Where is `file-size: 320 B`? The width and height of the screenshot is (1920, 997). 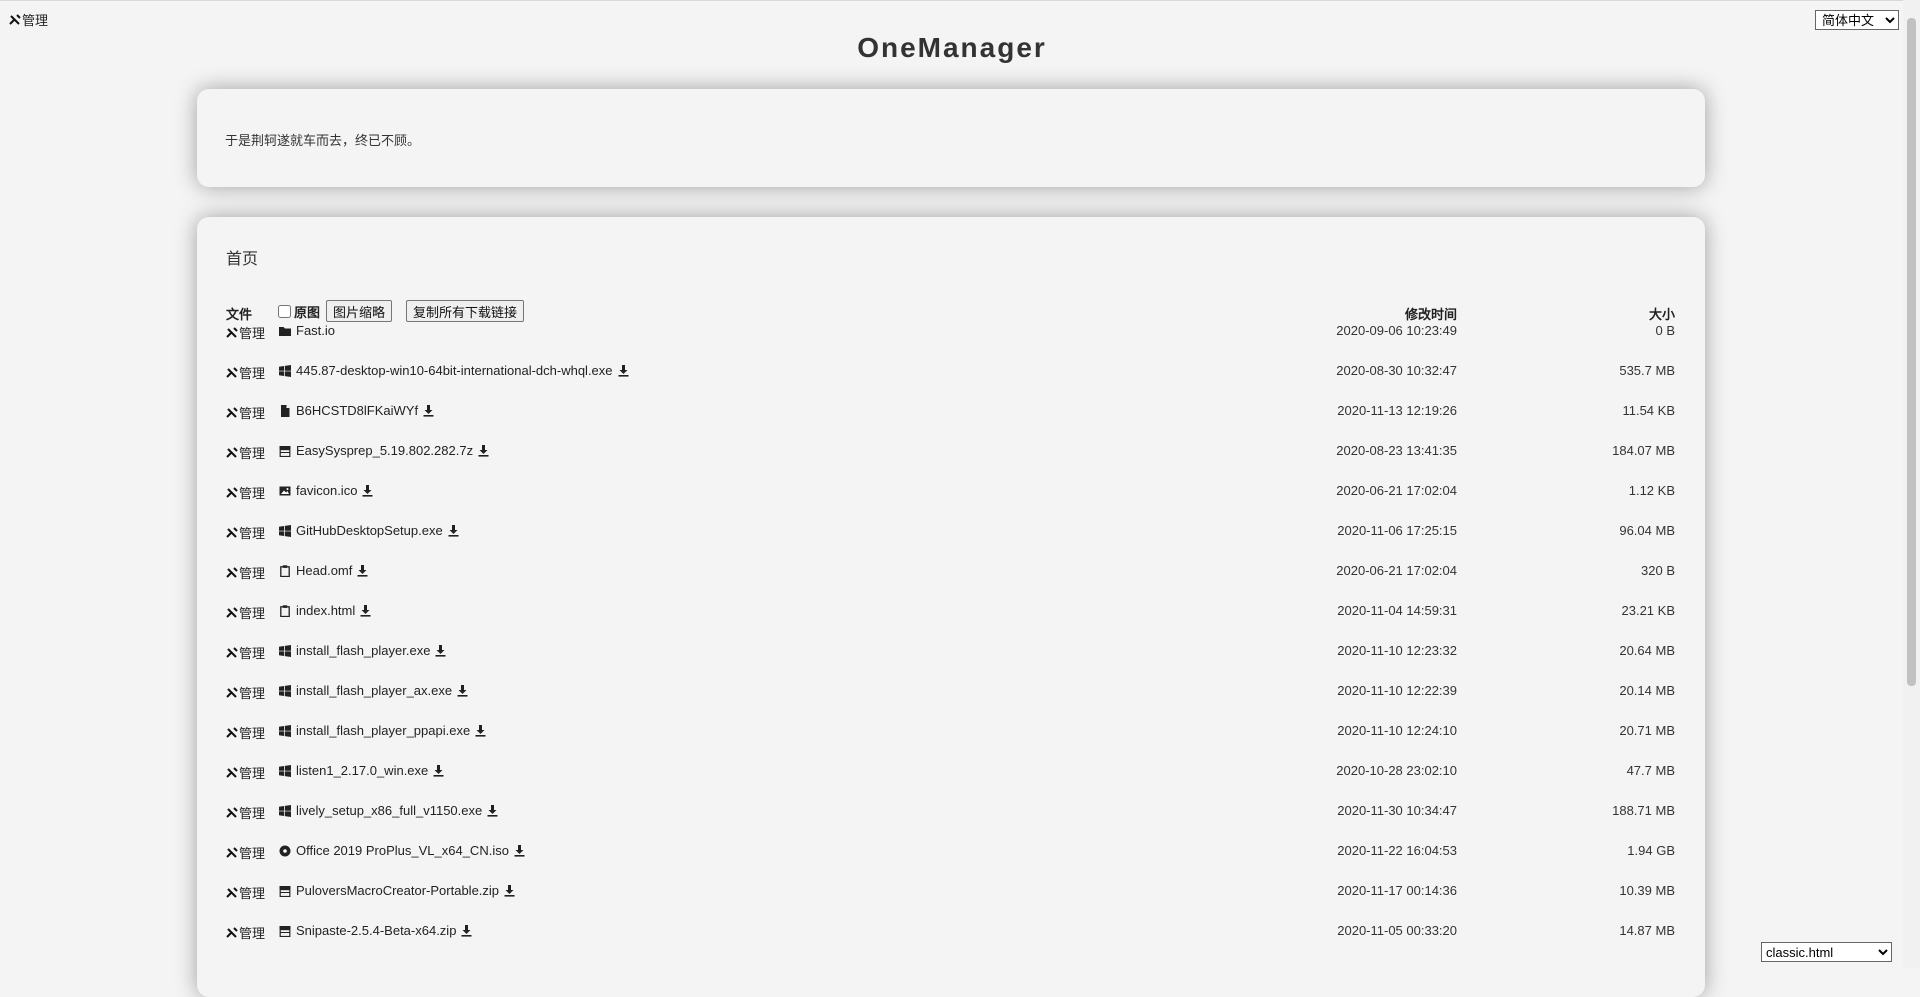 file-size: 320 B is located at coordinates (1658, 570).